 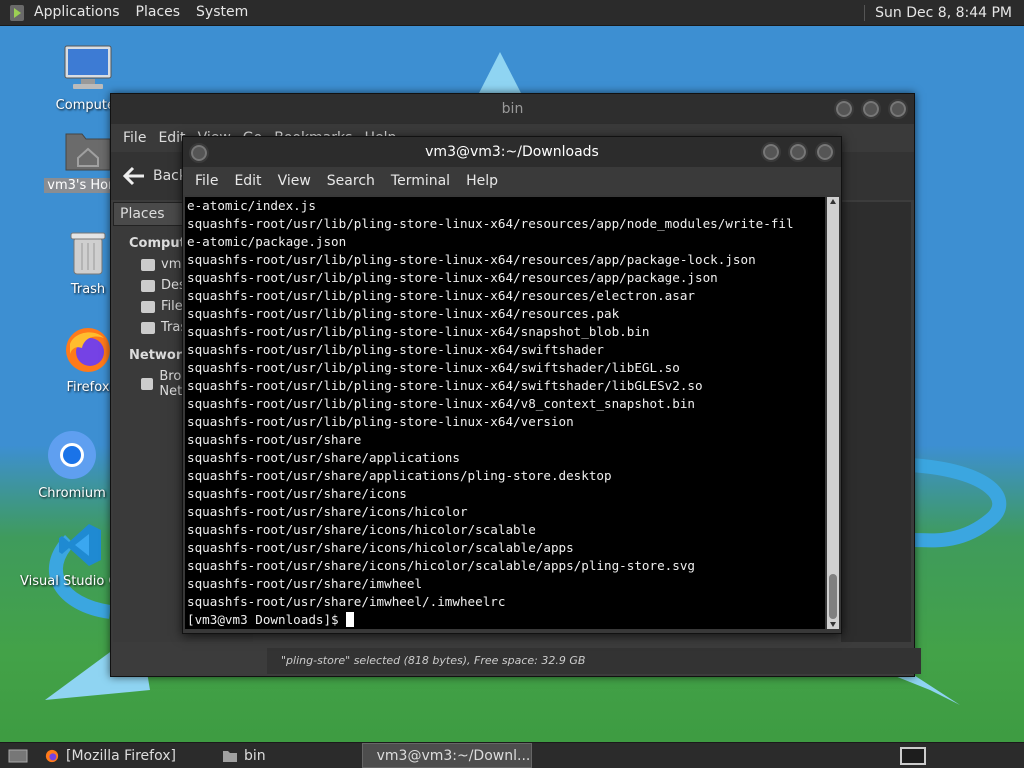 I want to click on terminal-prompt: [vm3@vm3 Downloads]$, so click(x=267, y=619).